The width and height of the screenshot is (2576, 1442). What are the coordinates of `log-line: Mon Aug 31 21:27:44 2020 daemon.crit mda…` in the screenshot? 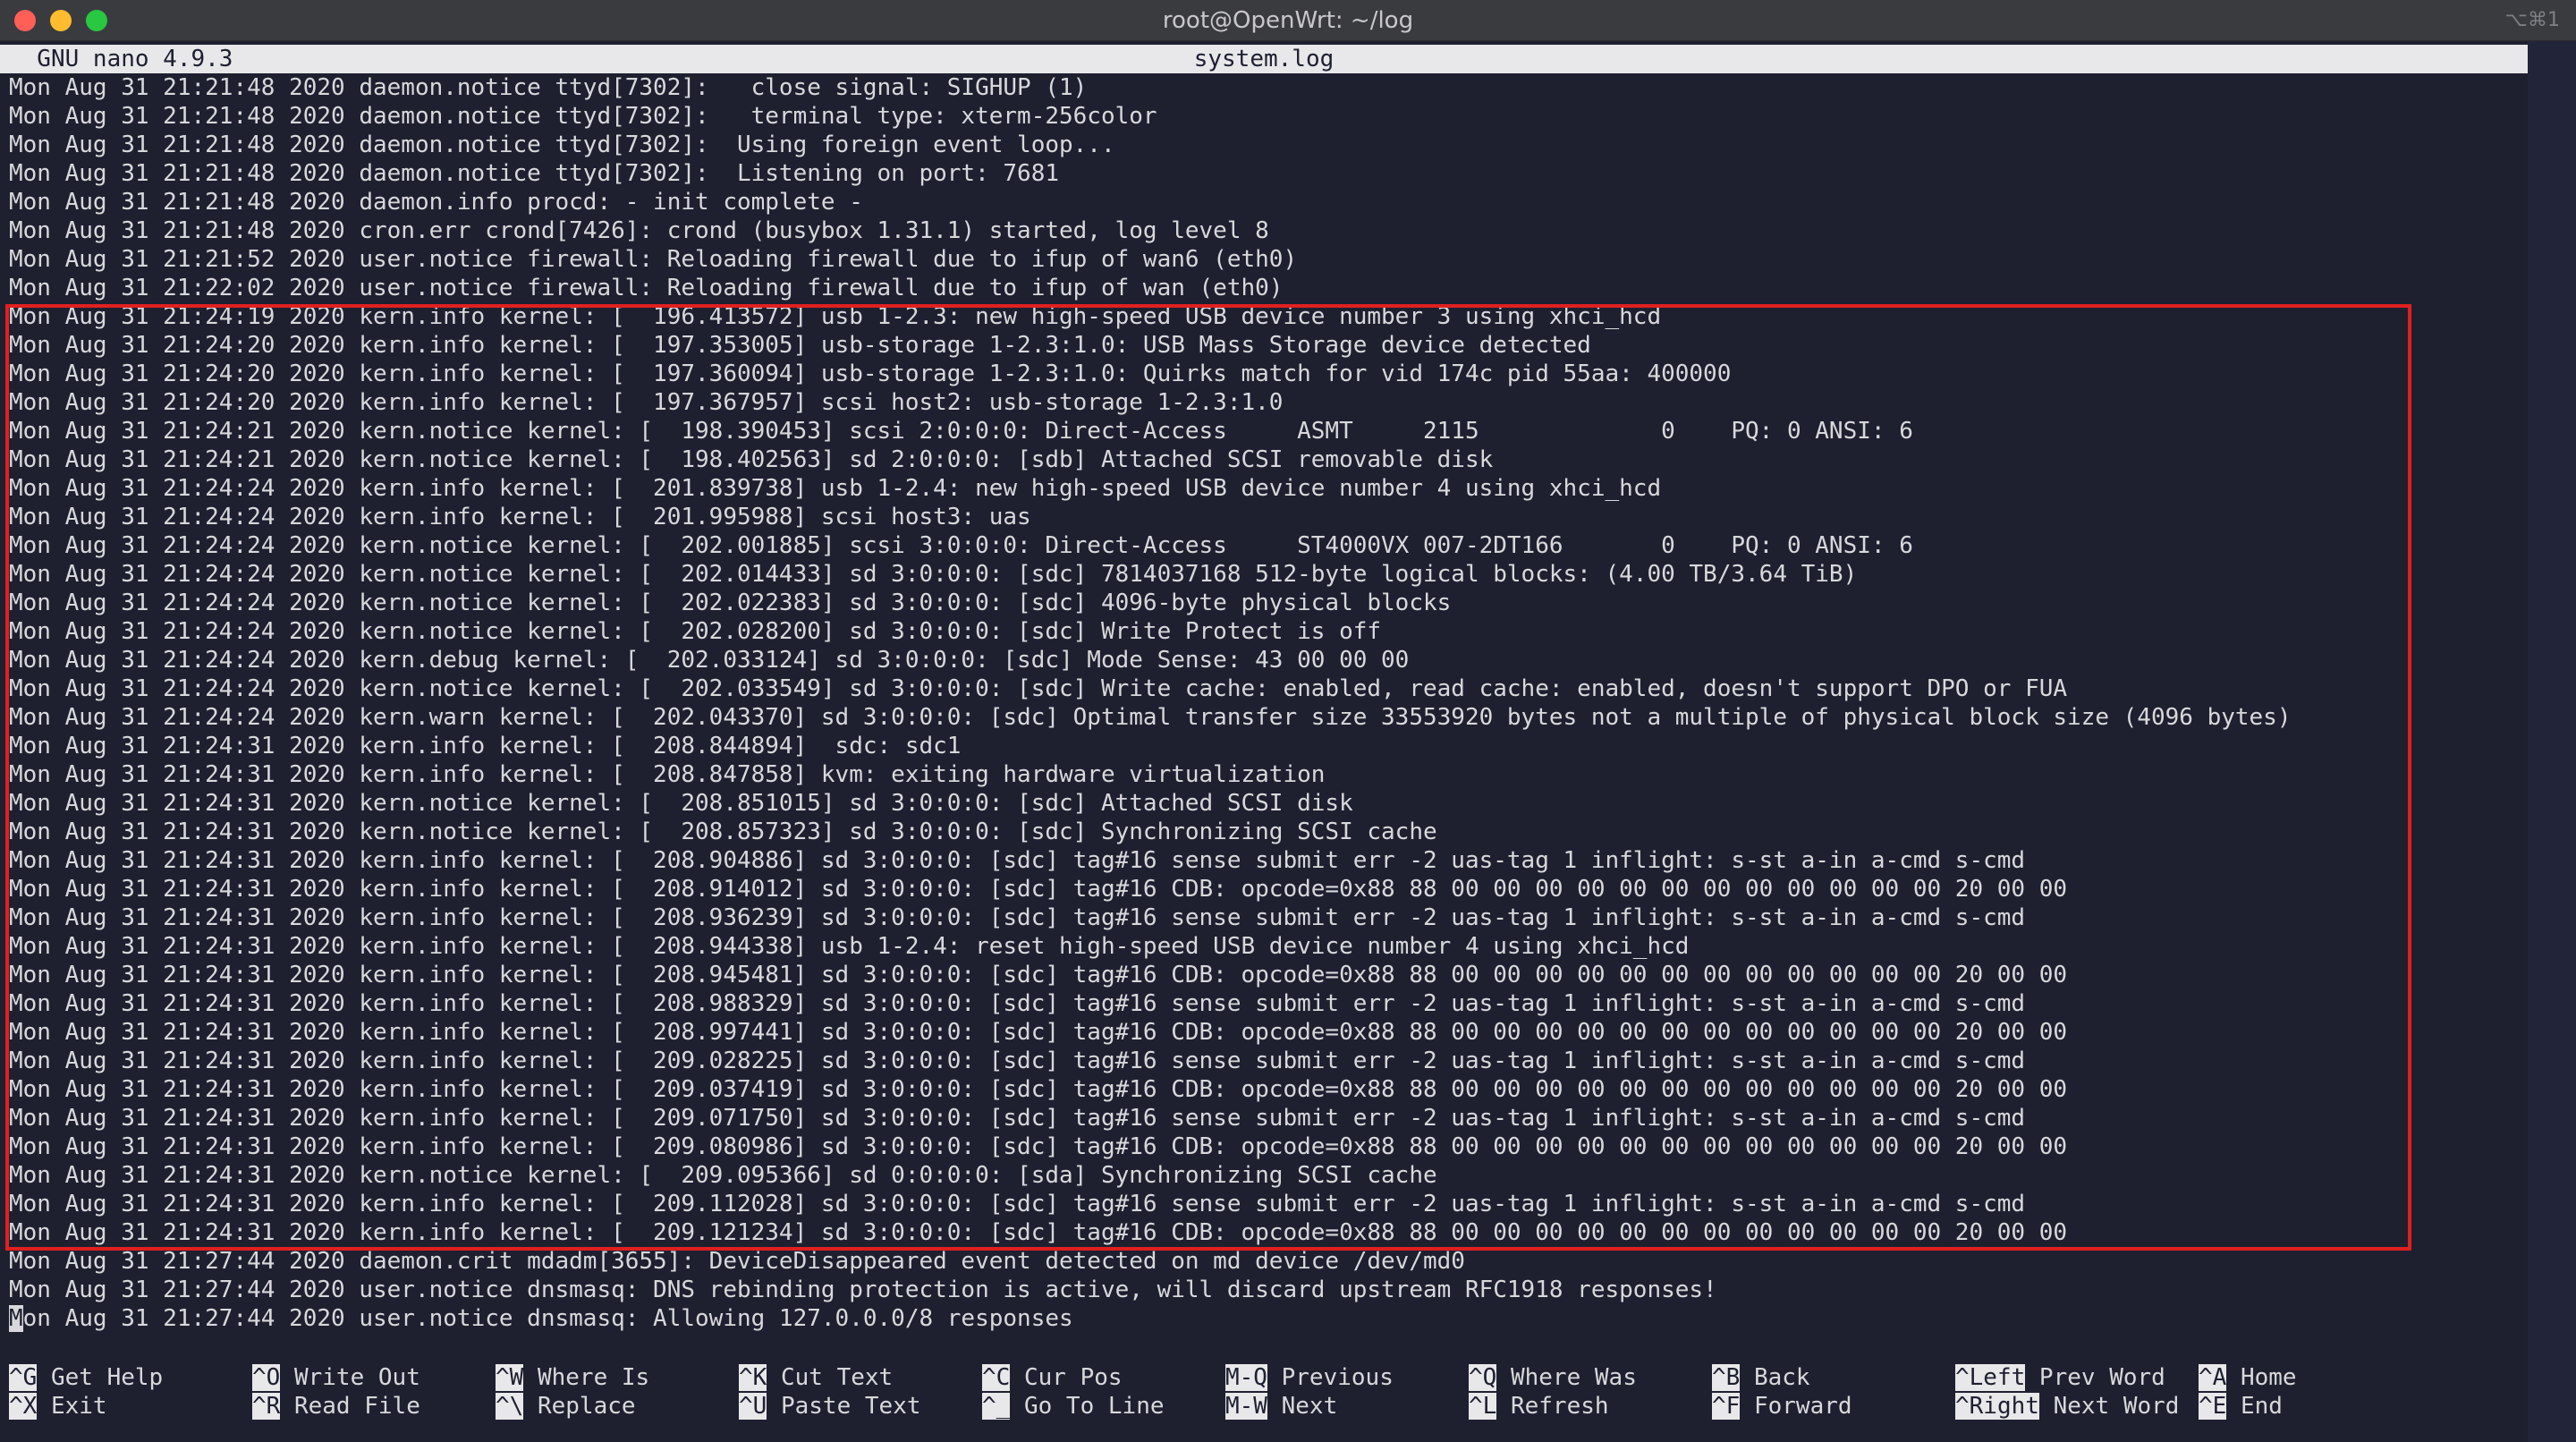 It's located at (737, 1261).